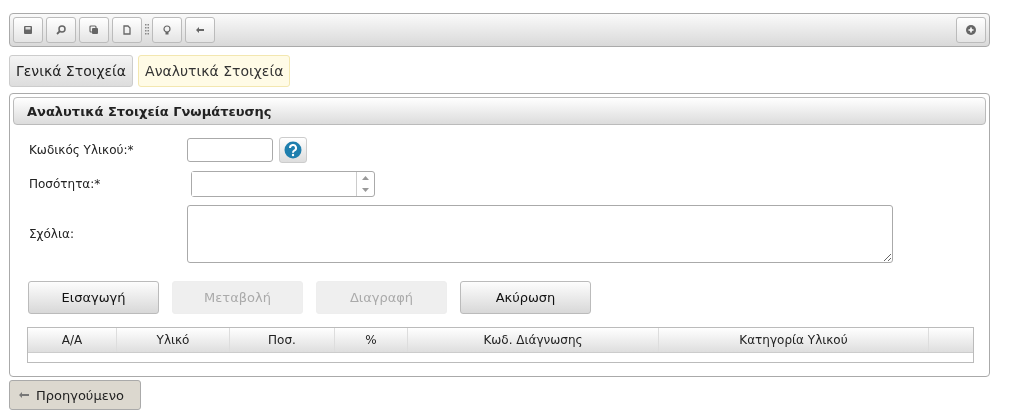 The height and width of the screenshot is (414, 1010). What do you see at coordinates (365, 190) in the screenshot?
I see `down-arrow-icon` at bounding box center [365, 190].